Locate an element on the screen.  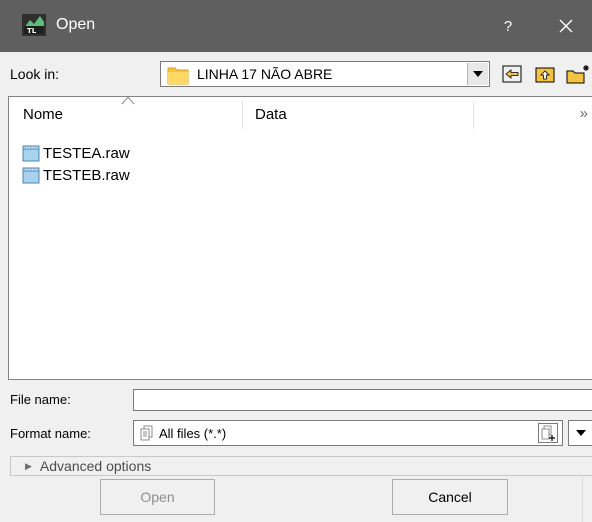
format-value: All files (*.*) is located at coordinates (193, 433).